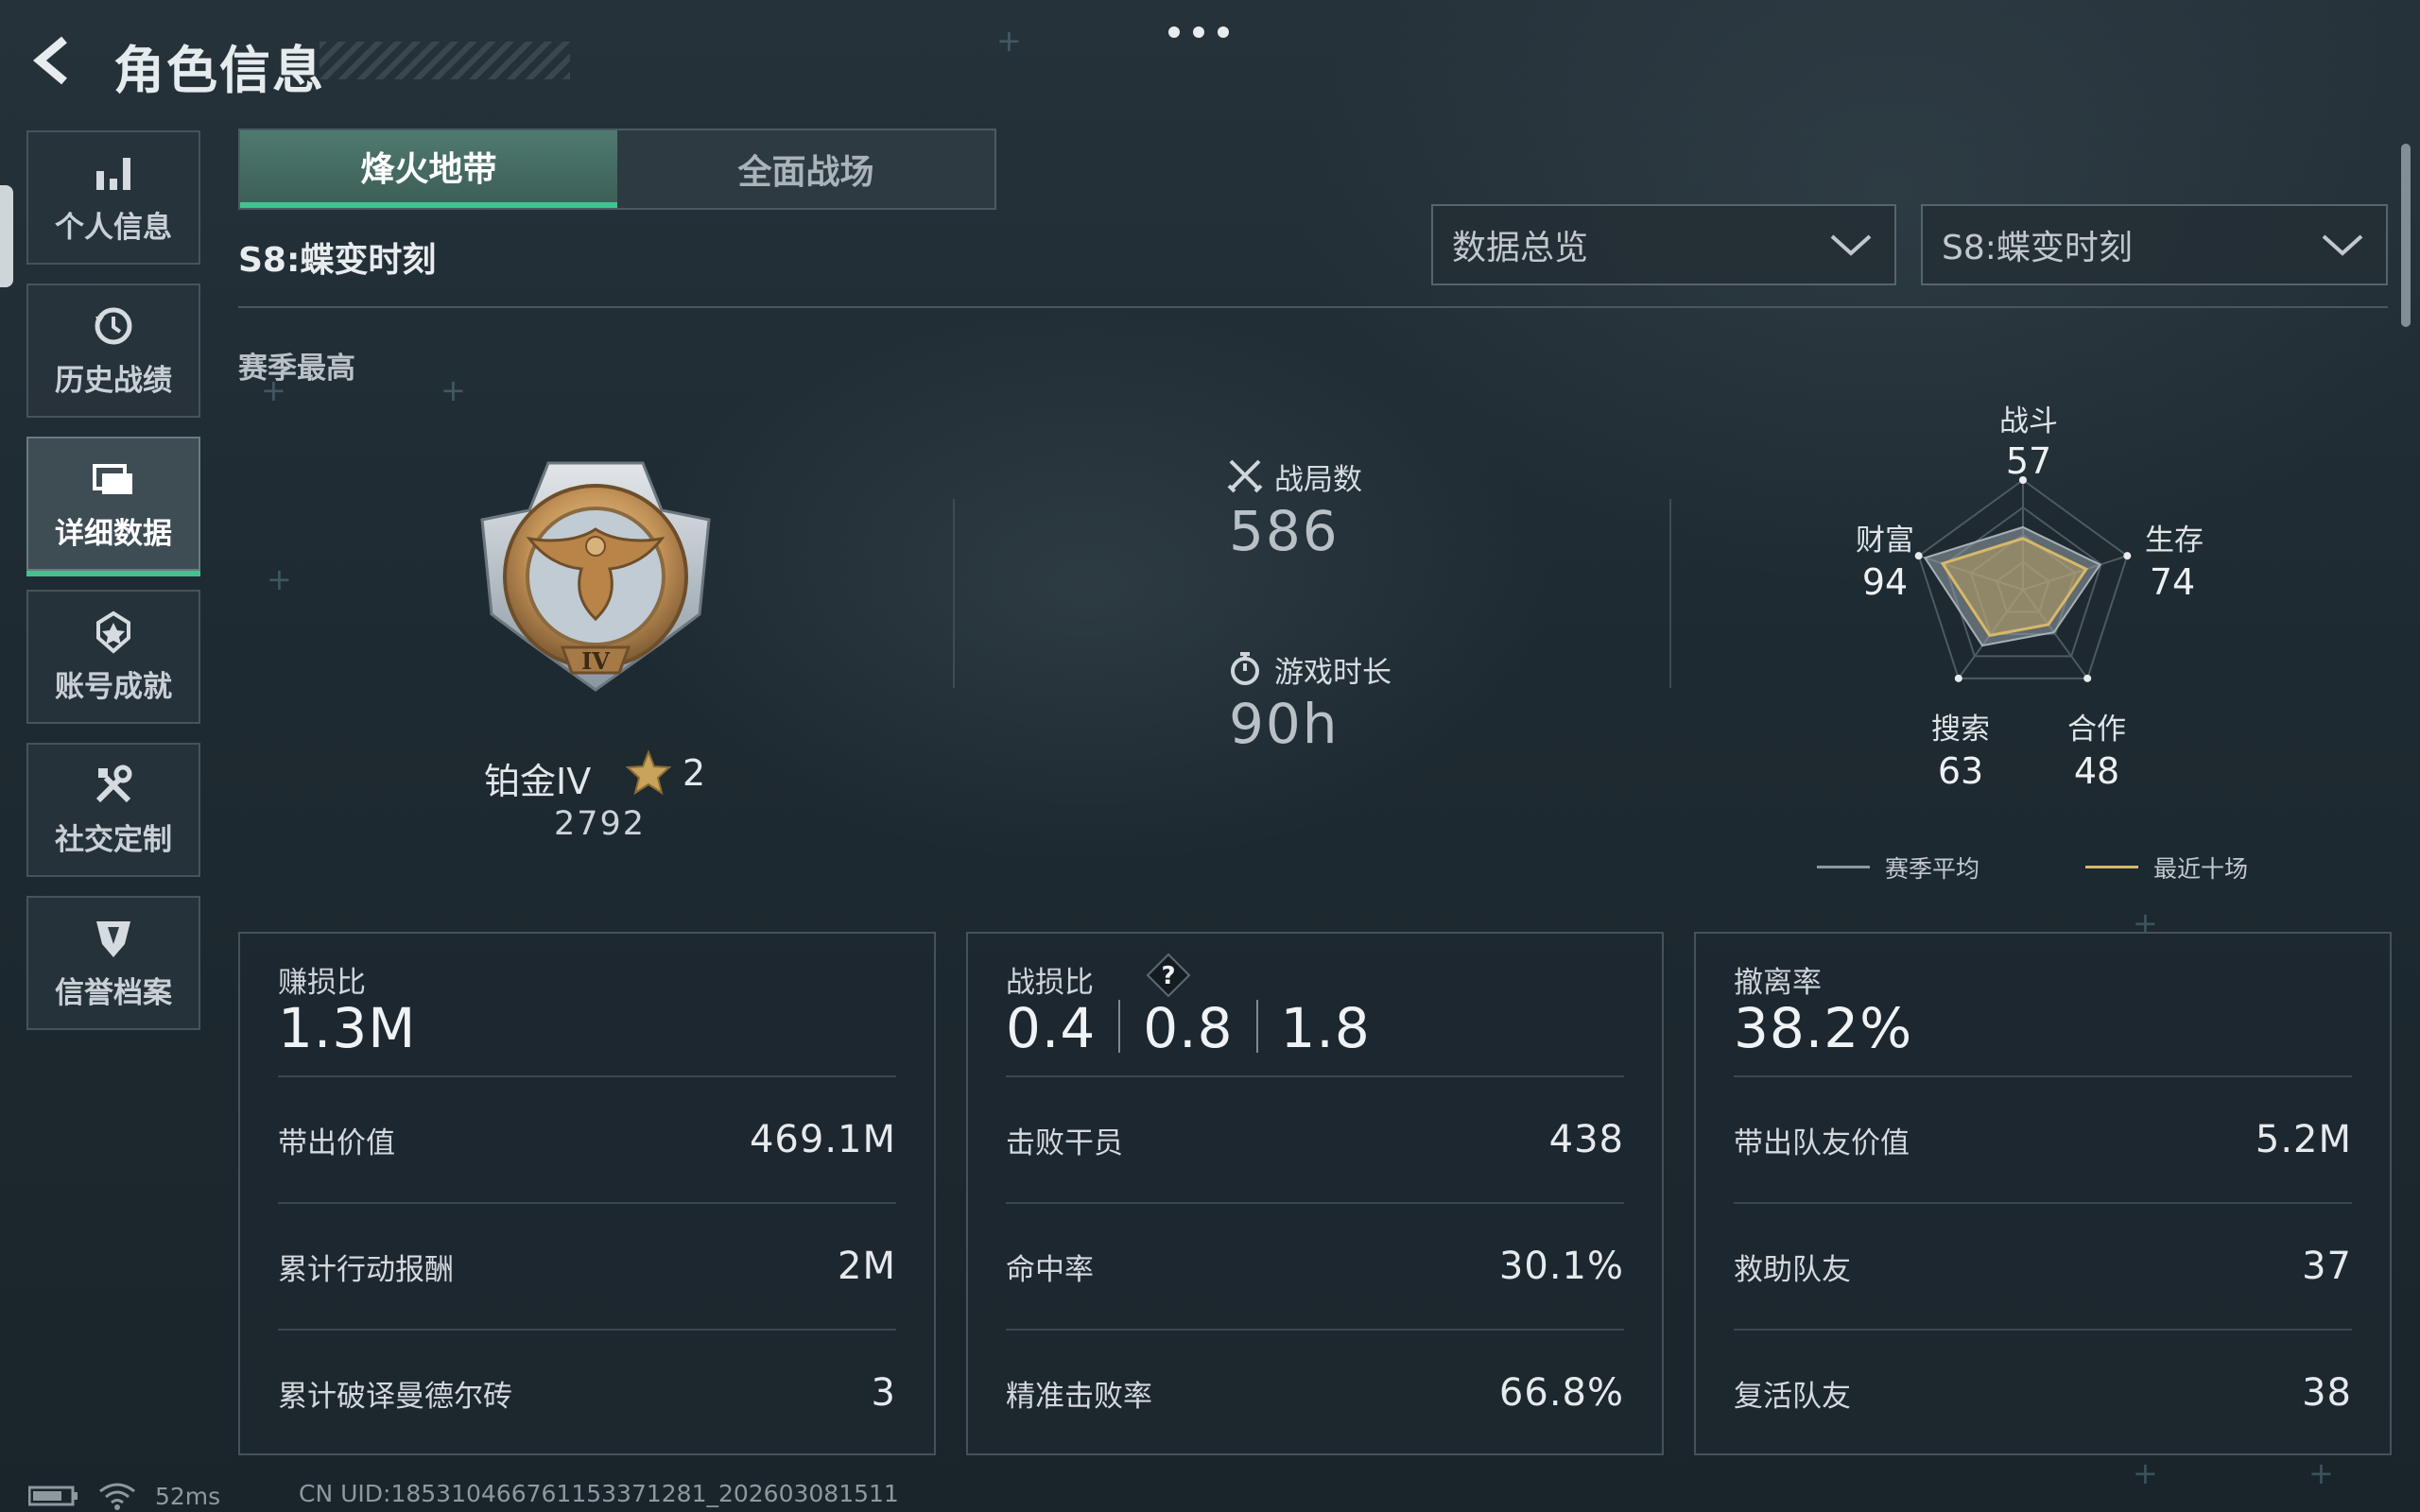 This screenshot has width=2420, height=1512. I want to click on star-icon, so click(648, 773).